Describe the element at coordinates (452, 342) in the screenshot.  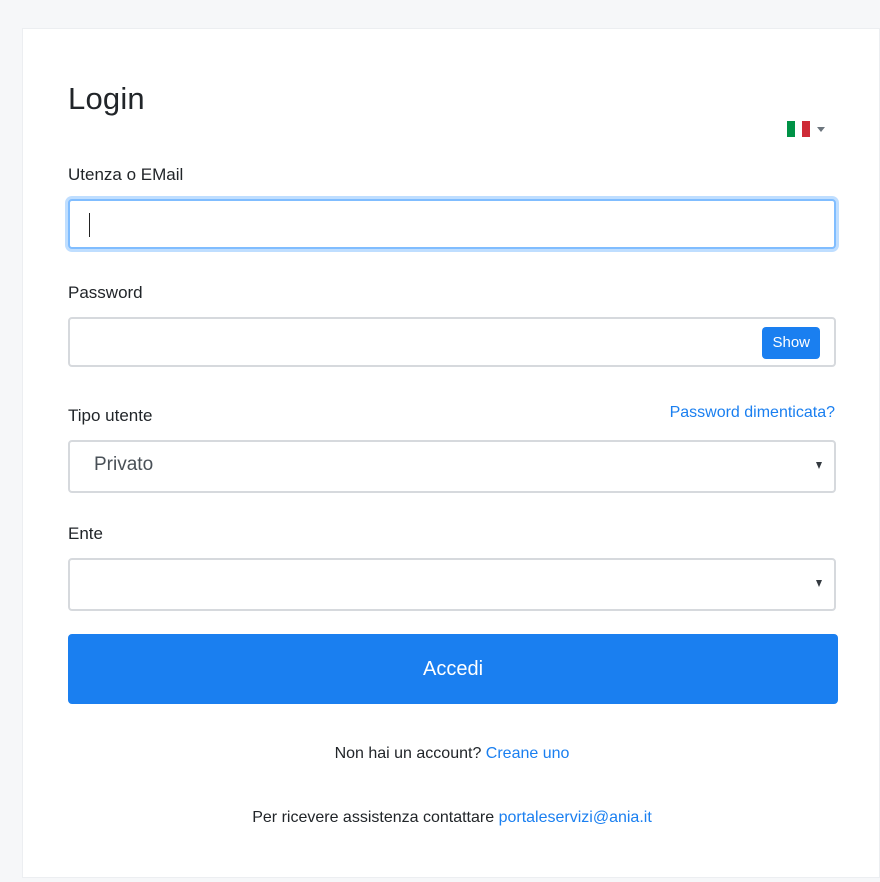
I see `password-input: Show` at that location.